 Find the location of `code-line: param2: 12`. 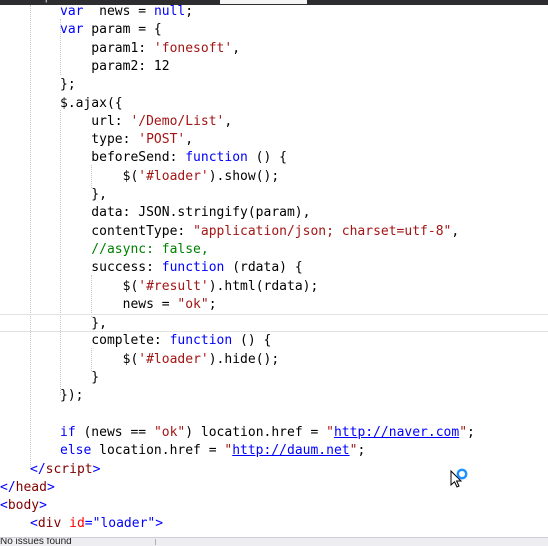

code-line: param2: 12 is located at coordinates (274, 67).